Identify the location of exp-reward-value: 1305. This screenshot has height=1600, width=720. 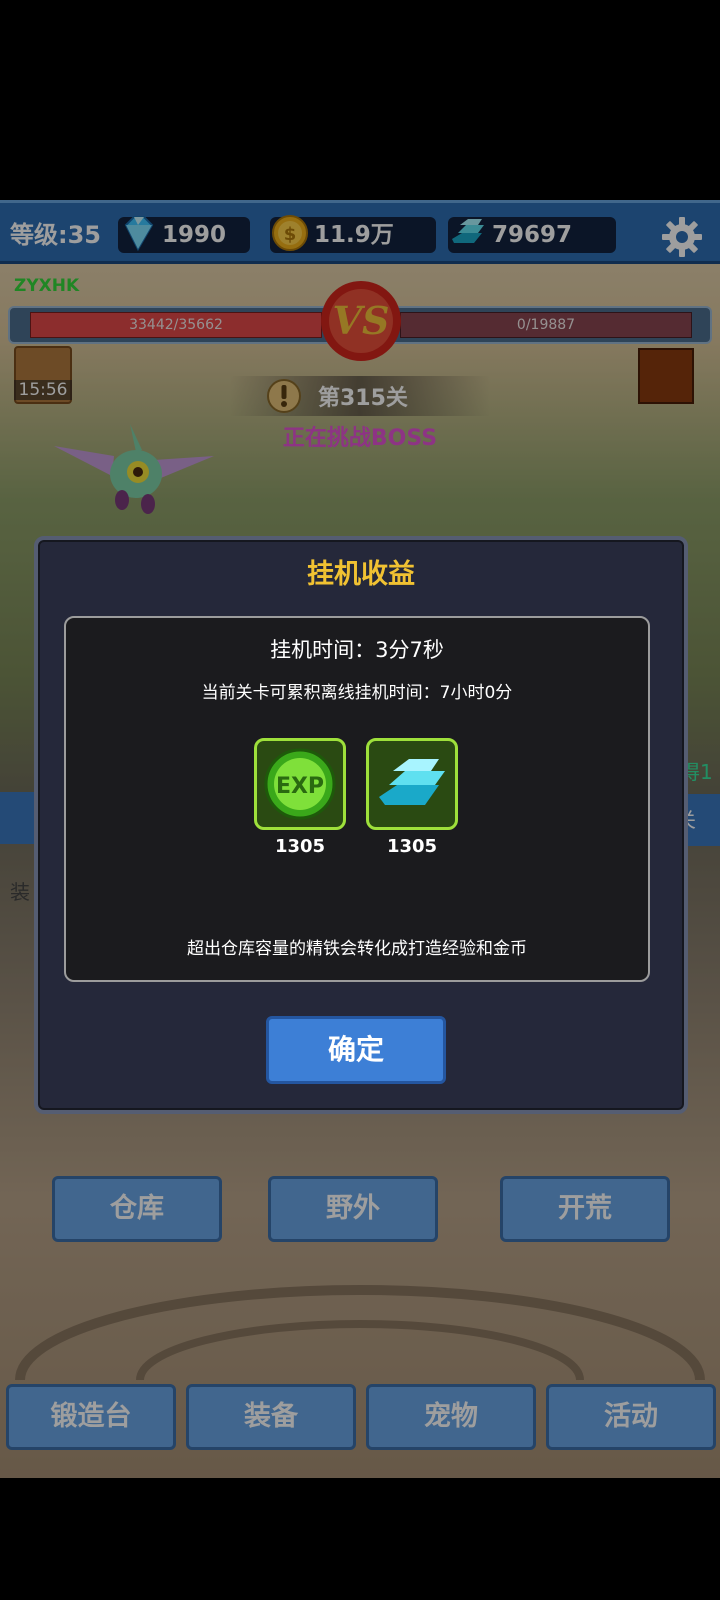
(300, 846).